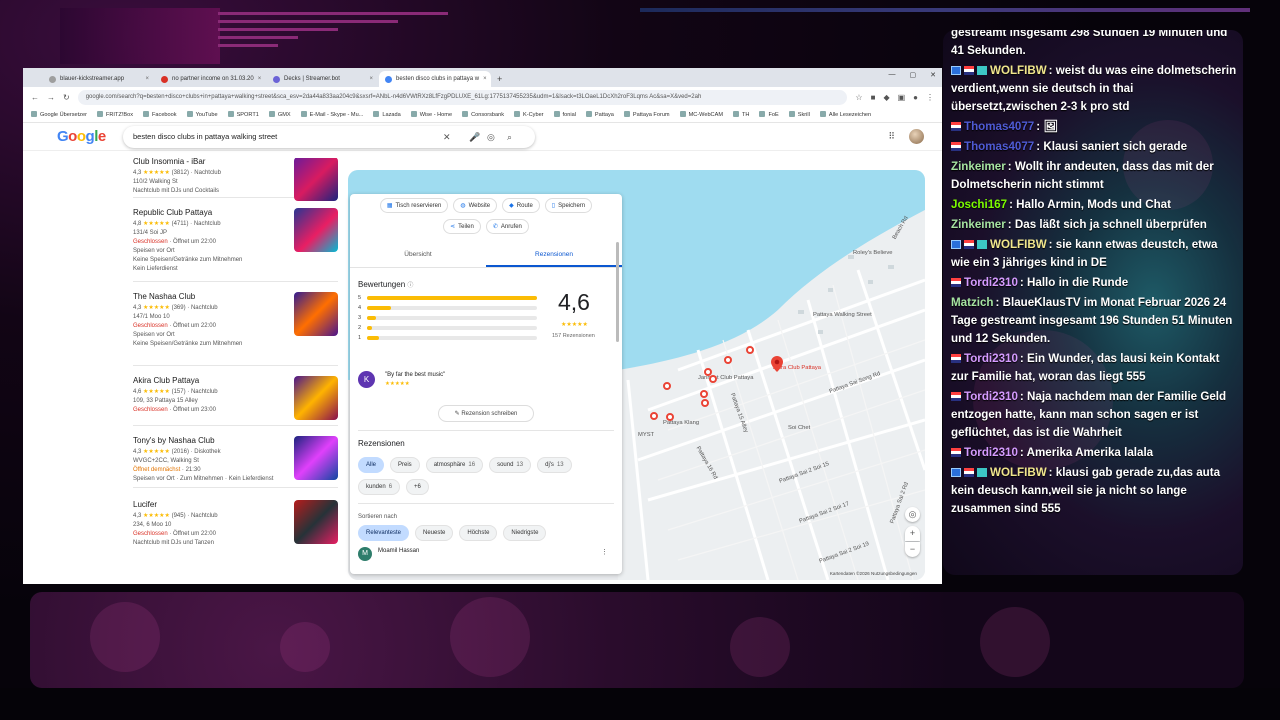 This screenshot has height=720, width=1280. What do you see at coordinates (777, 364) in the screenshot?
I see `selected-map-pin-icon` at bounding box center [777, 364].